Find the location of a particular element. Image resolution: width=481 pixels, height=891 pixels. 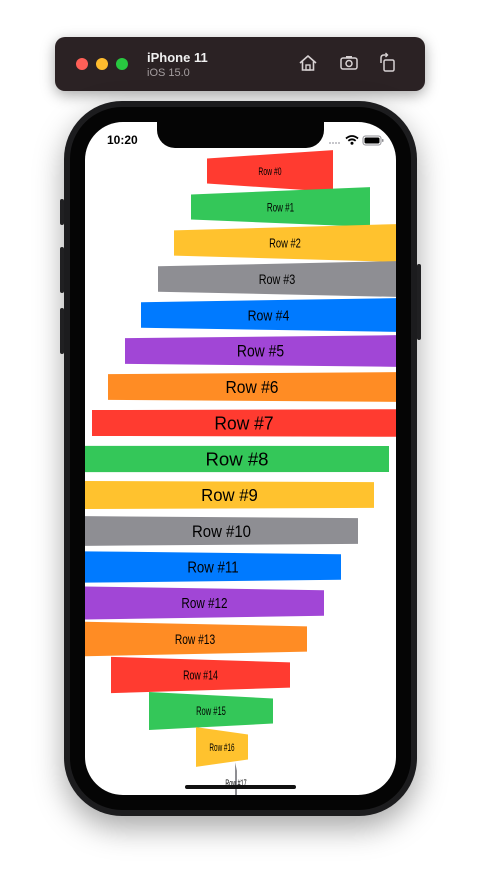

home-icon is located at coordinates (308, 63).